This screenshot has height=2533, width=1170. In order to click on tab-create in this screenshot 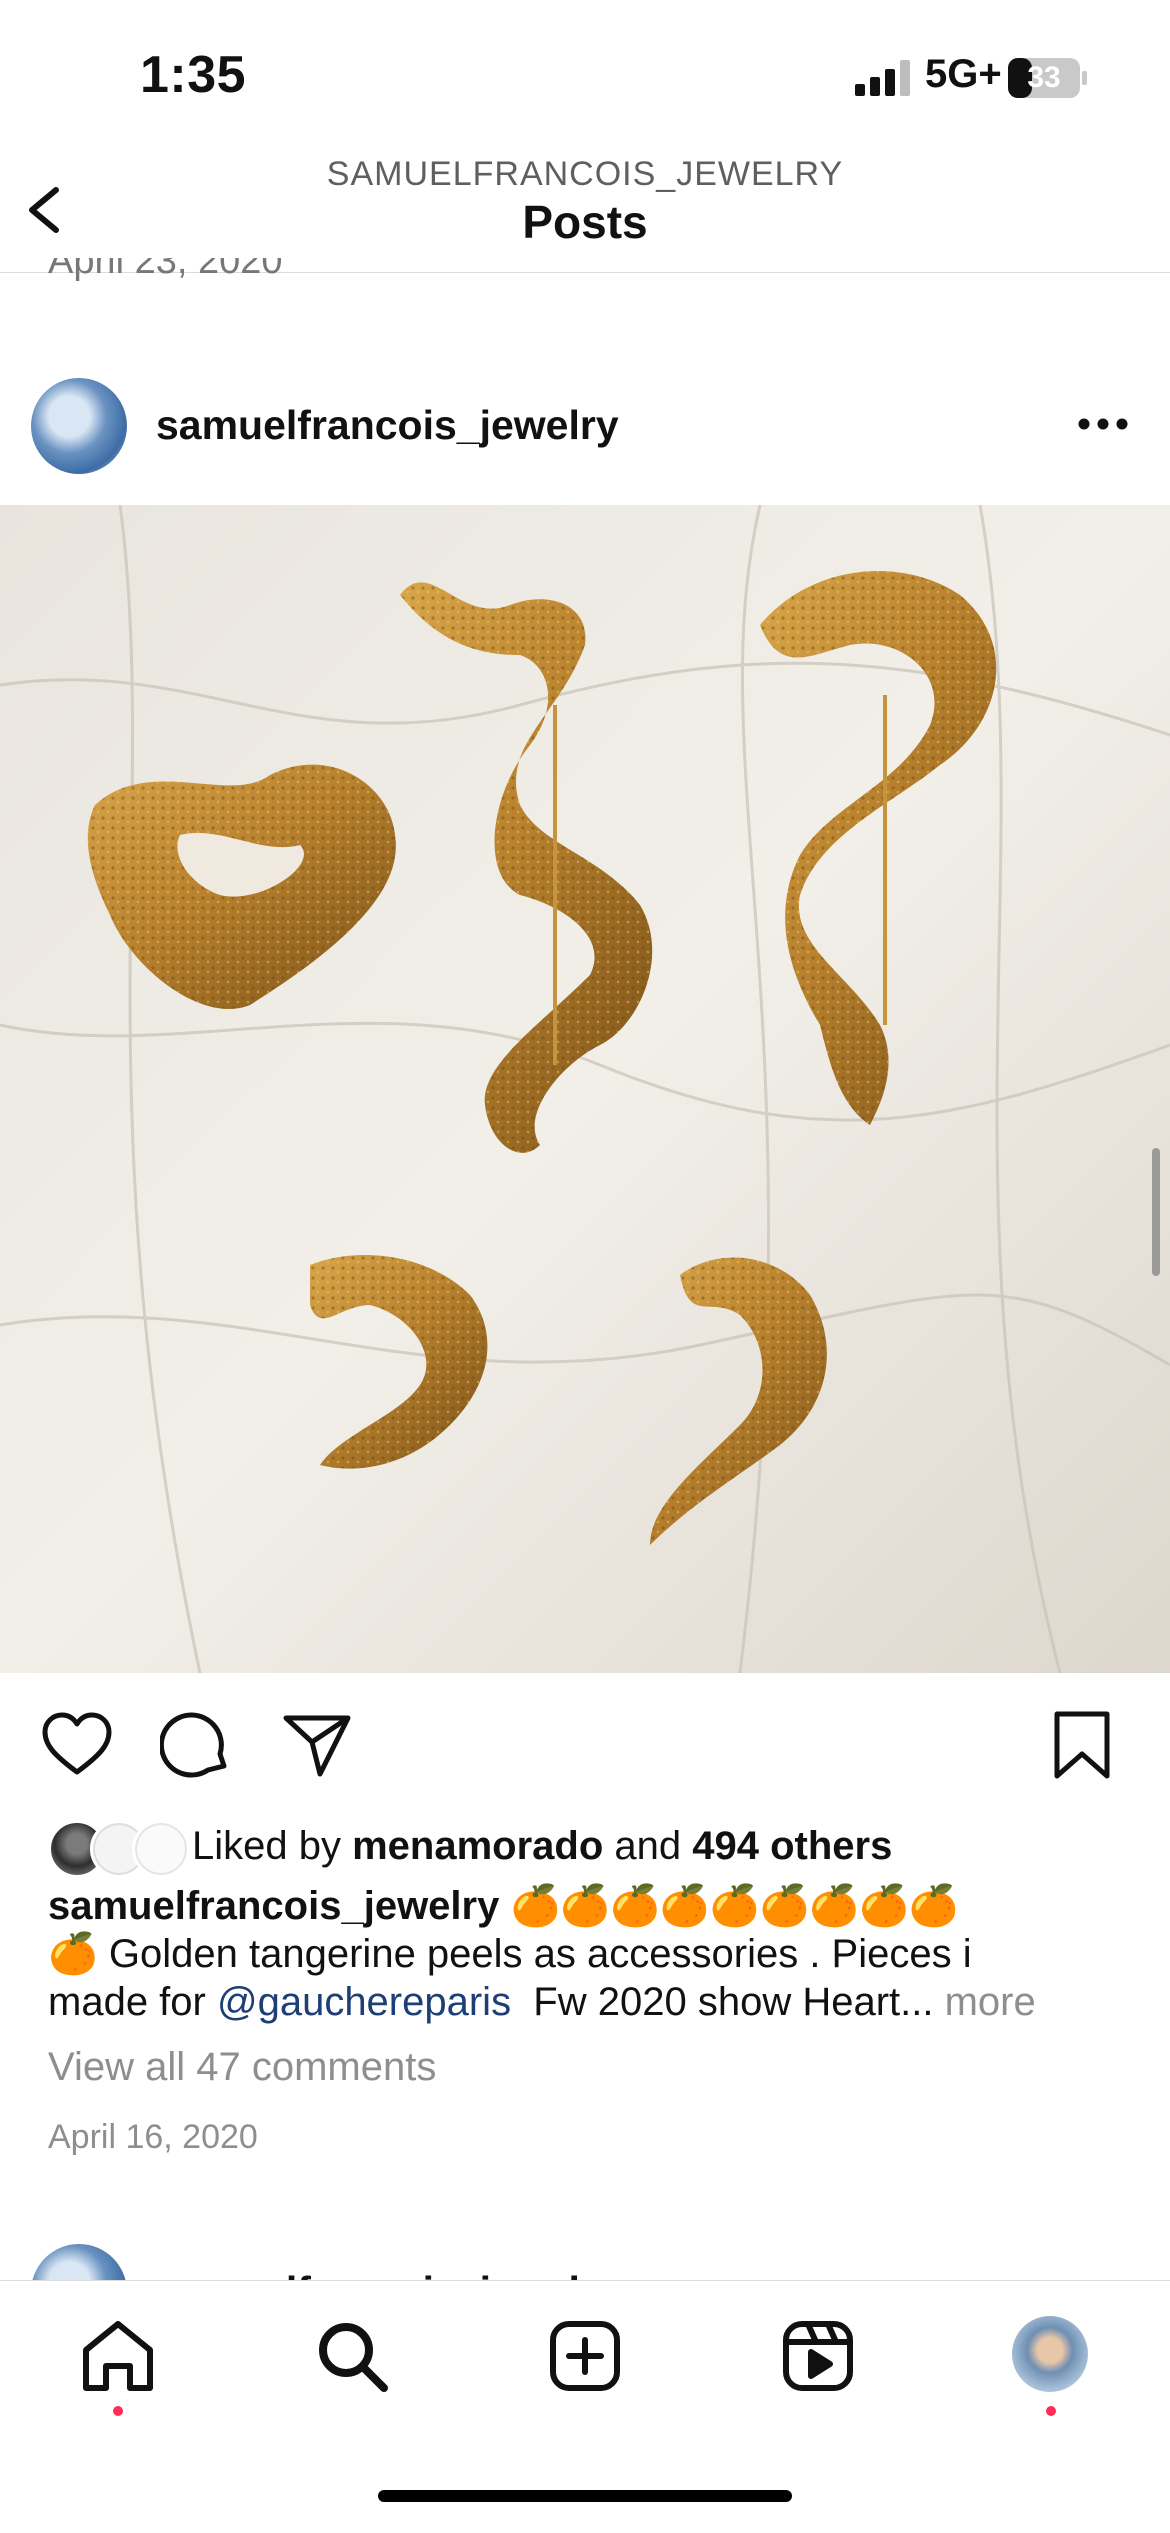, I will do `click(585, 2356)`.